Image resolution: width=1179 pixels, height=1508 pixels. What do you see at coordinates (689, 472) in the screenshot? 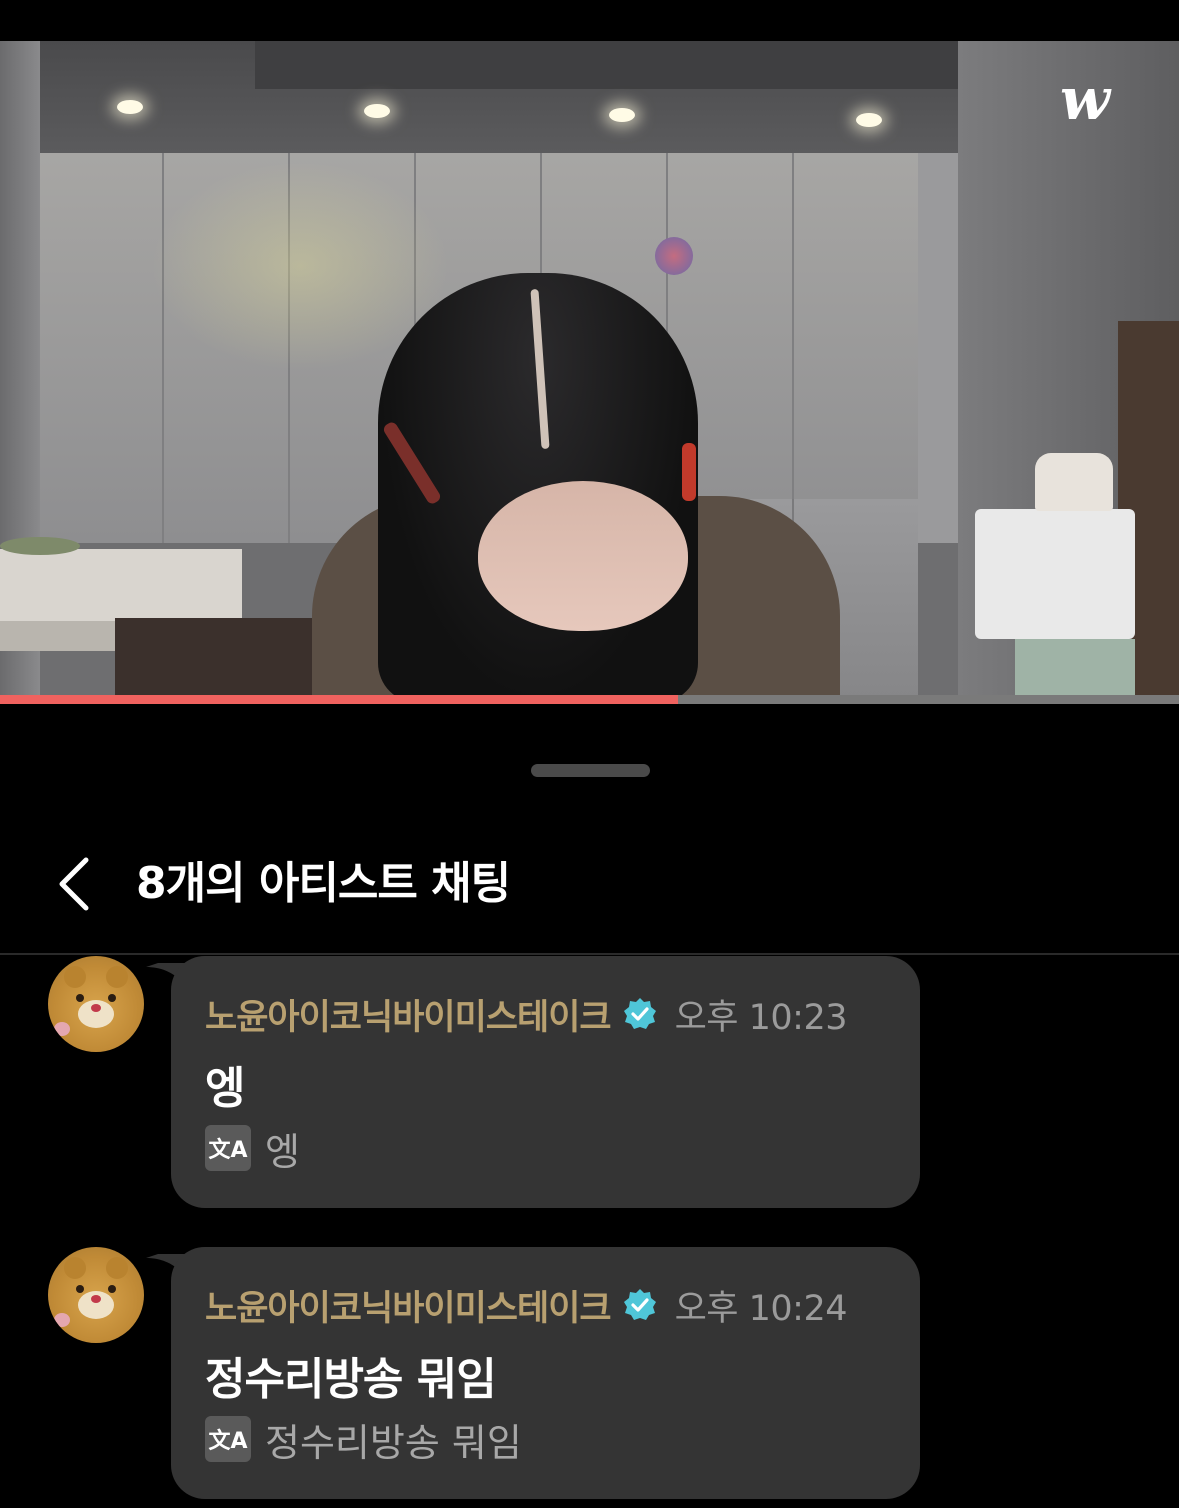
I see `hair-clip` at bounding box center [689, 472].